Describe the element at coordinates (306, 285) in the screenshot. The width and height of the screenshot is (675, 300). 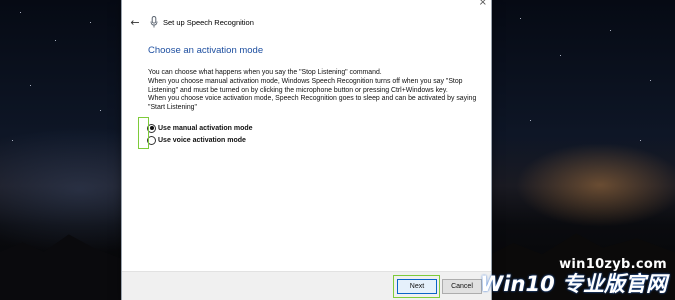
I see `wizard-footer: Next Cancel` at that location.